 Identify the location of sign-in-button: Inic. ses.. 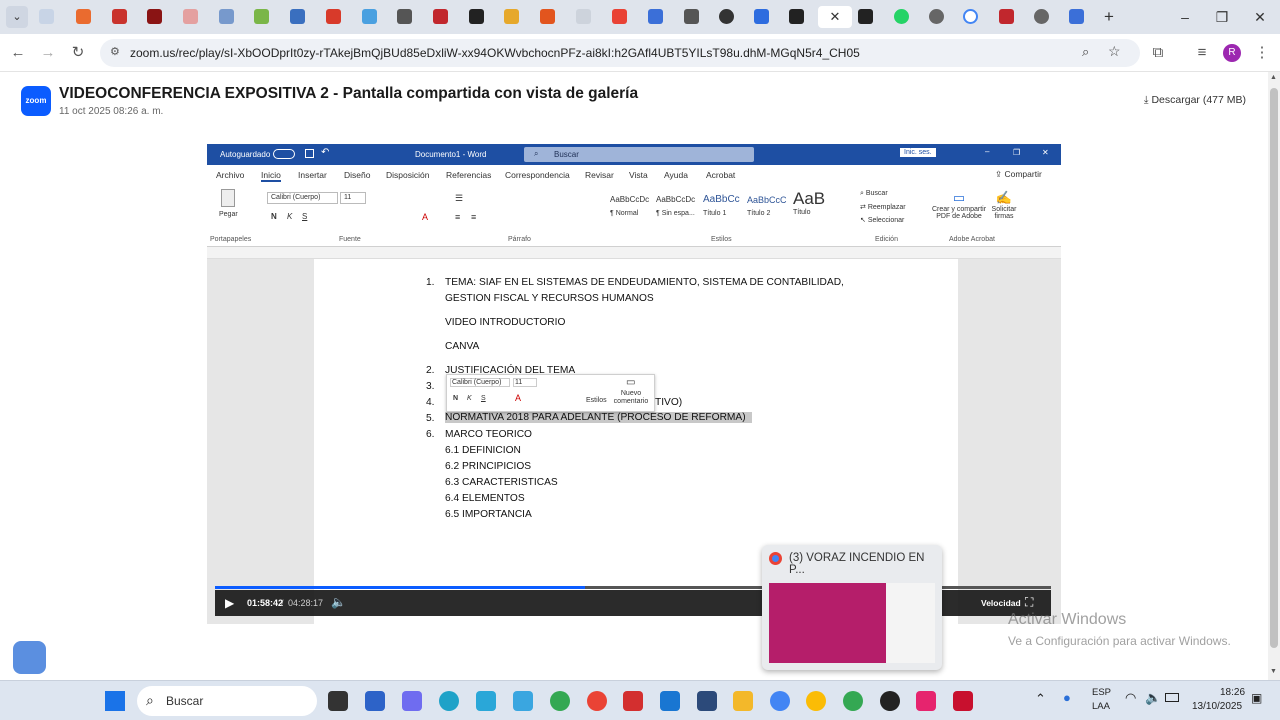
(918, 152).